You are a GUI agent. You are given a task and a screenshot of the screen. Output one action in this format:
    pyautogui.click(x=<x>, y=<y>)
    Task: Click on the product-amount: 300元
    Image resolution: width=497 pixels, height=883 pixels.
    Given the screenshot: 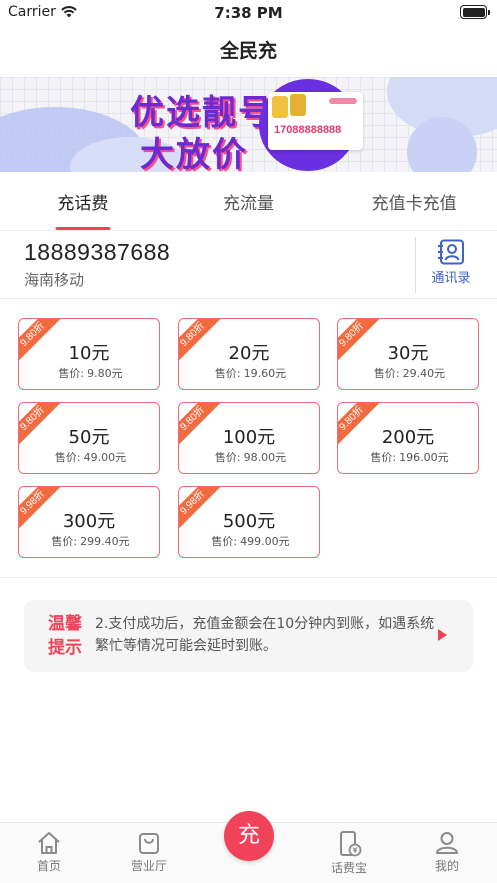 What is the action you would take?
    pyautogui.click(x=89, y=521)
    